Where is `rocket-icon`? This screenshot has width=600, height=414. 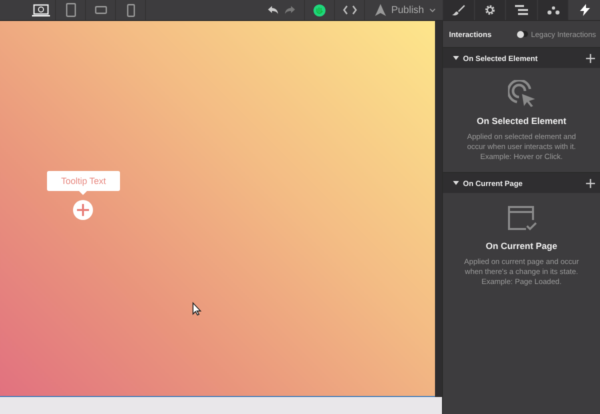 rocket-icon is located at coordinates (380, 10).